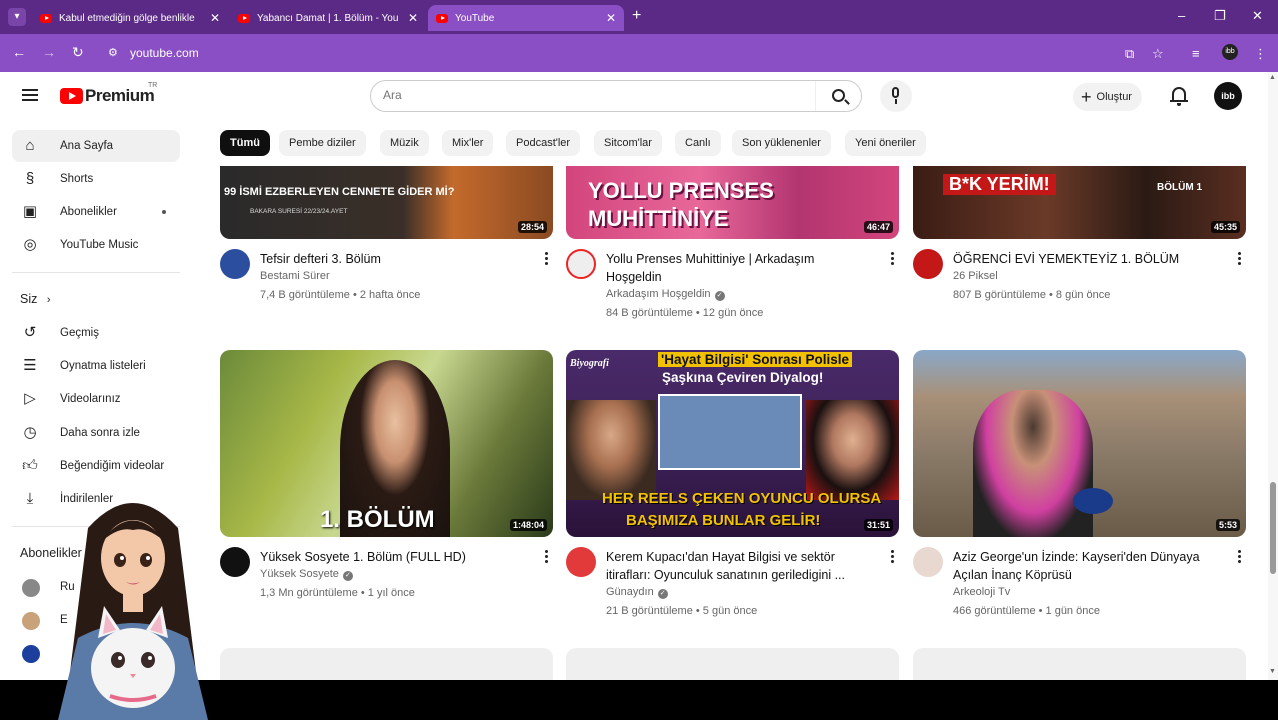 The image size is (1278, 720). Describe the element at coordinates (878, 227) in the screenshot. I see `video-duration: 46:47` at that location.